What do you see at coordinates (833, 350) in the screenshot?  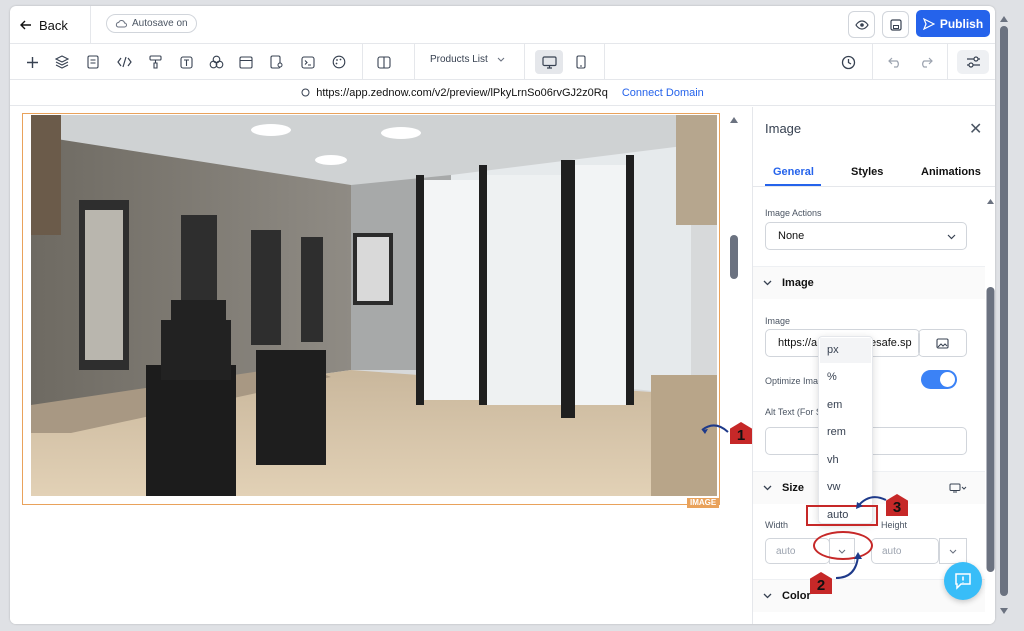 I see `unit-option-px: px` at bounding box center [833, 350].